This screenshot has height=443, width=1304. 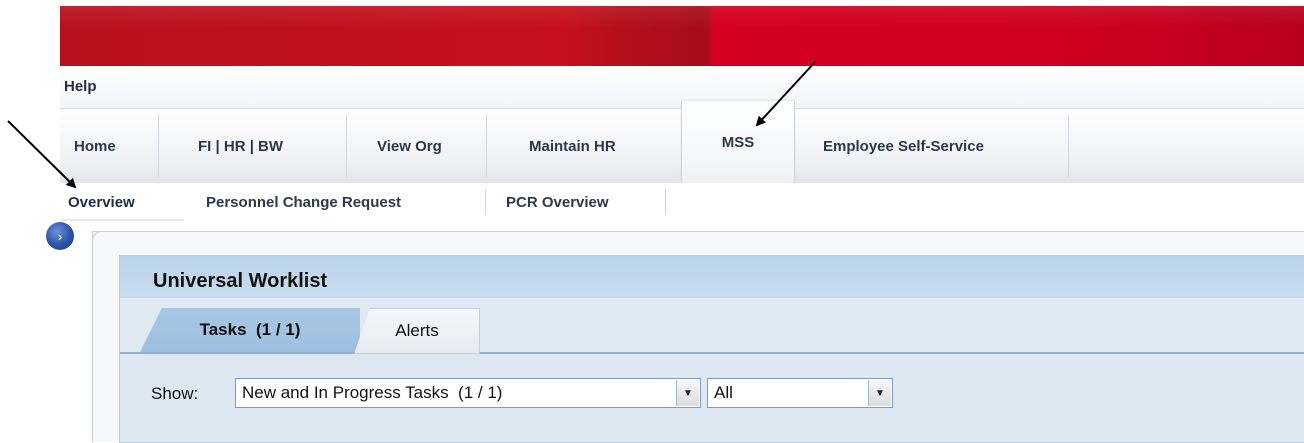 I want to click on tab-tasks: Tasks (1 / 1), so click(x=250, y=330).